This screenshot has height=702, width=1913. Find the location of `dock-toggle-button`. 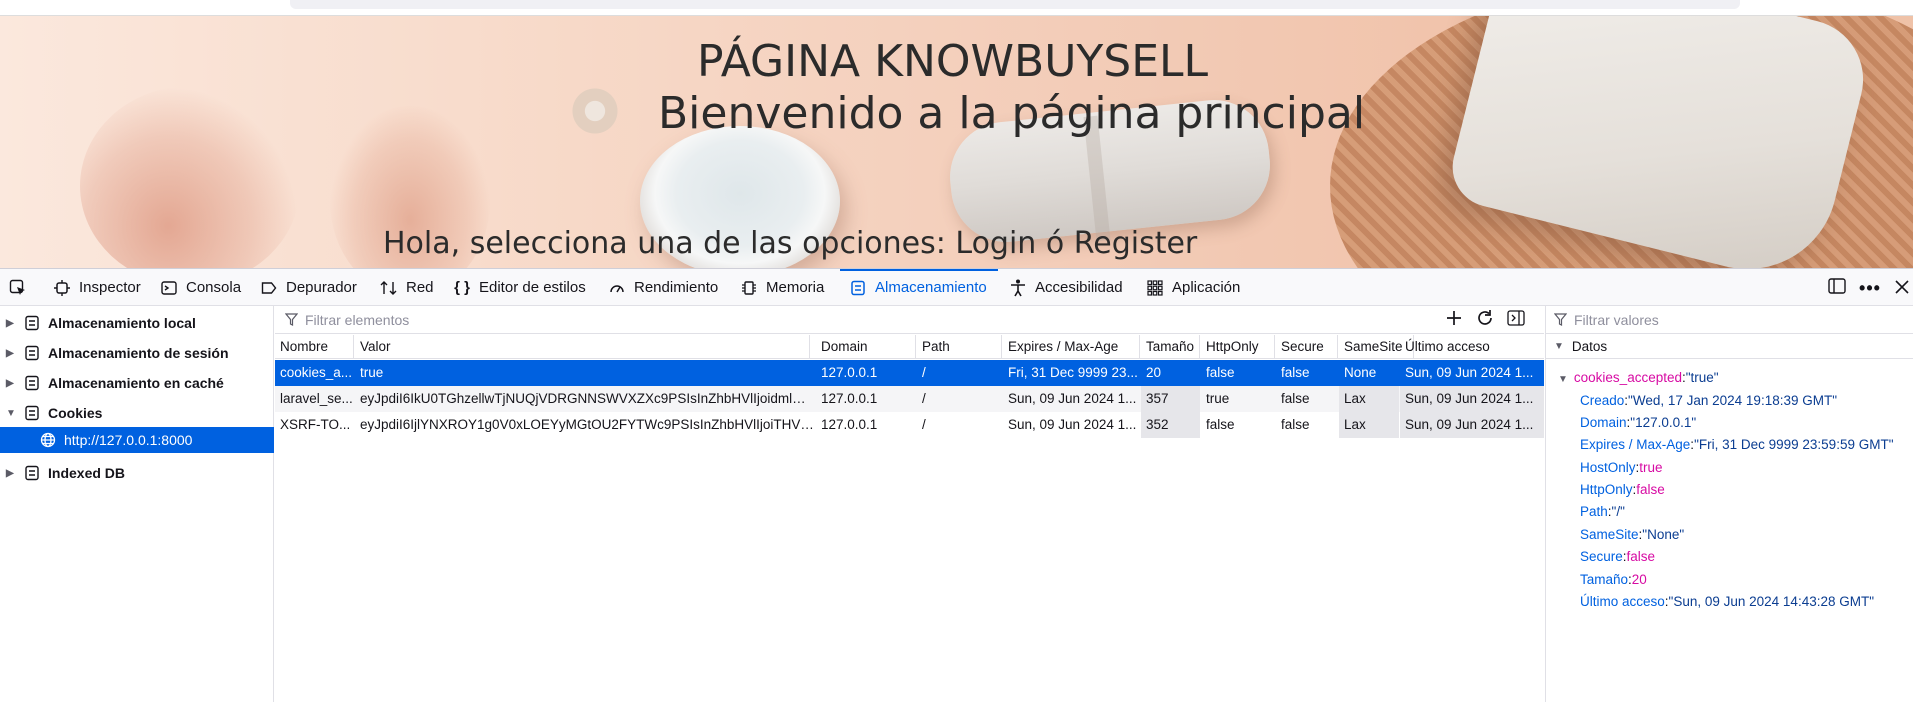

dock-toggle-button is located at coordinates (1837, 287).